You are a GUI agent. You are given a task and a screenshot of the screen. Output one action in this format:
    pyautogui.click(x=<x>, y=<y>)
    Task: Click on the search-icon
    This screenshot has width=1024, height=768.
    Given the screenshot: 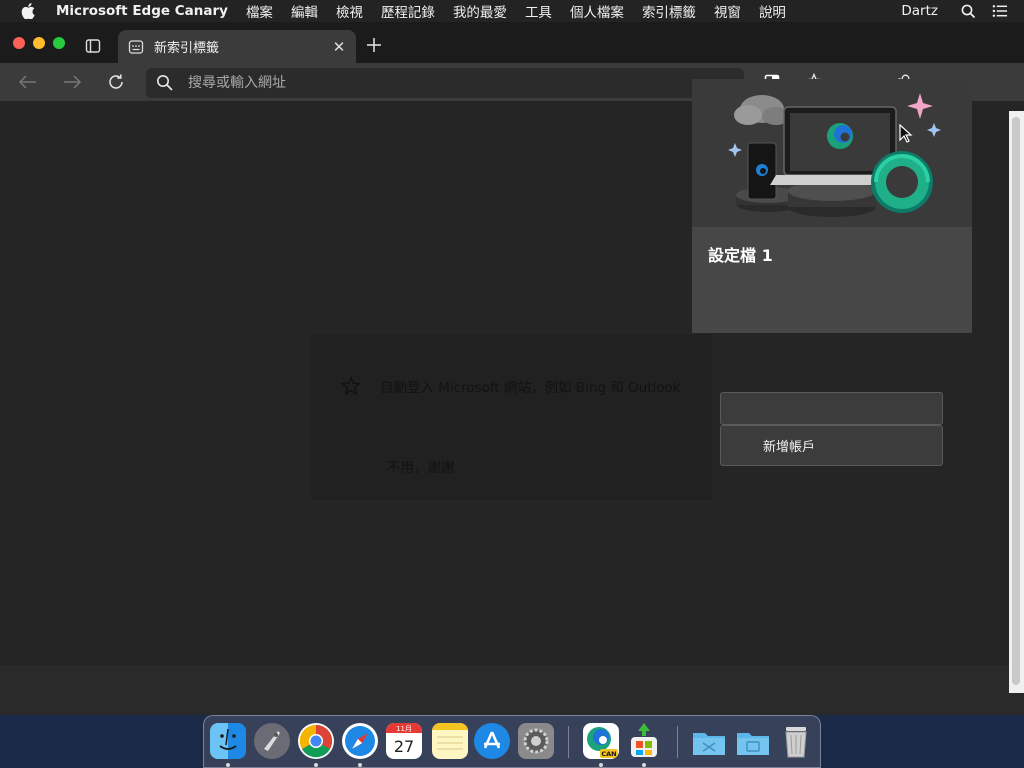 What is the action you would take?
    pyautogui.click(x=165, y=83)
    